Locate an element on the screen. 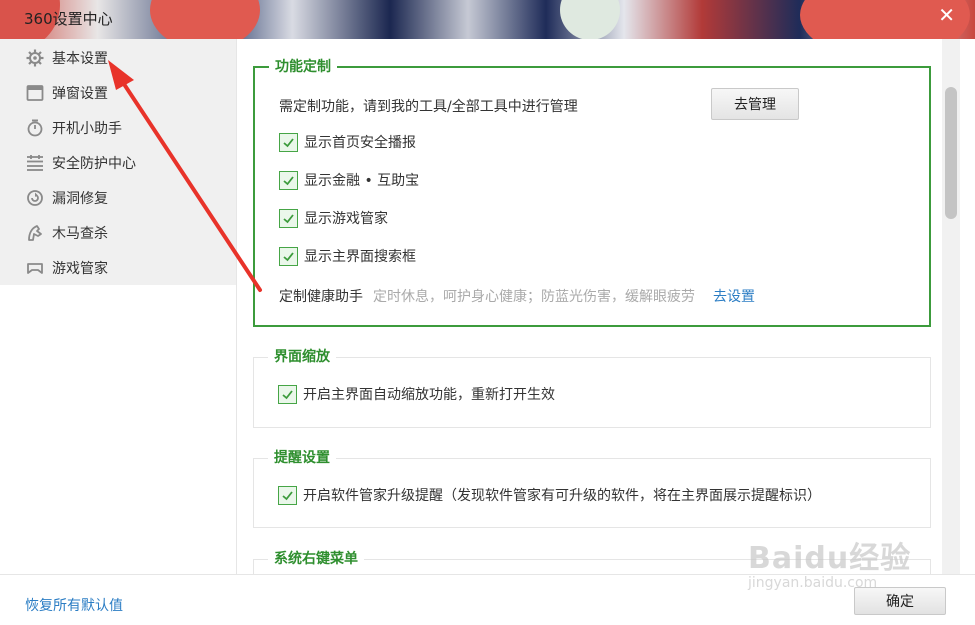 The image size is (975, 625). sidebar-item-label: 安全防护中心 is located at coordinates (94, 163).